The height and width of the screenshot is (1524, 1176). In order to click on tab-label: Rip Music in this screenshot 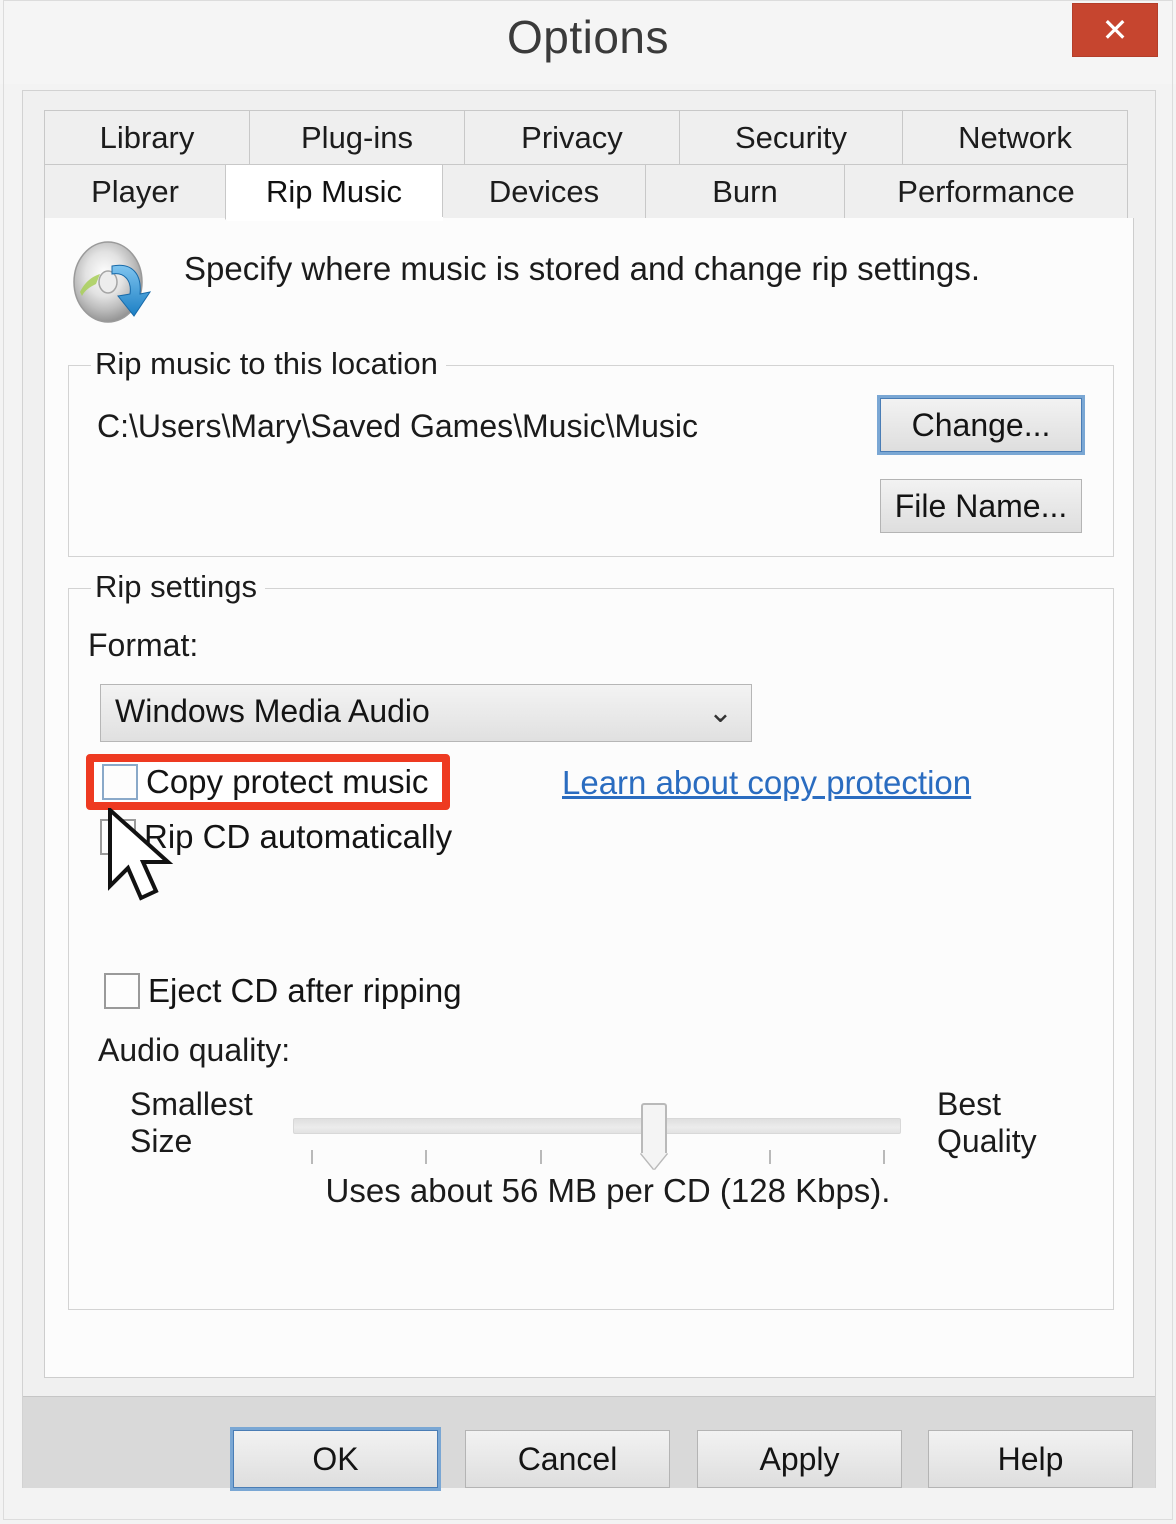, I will do `click(334, 191)`.